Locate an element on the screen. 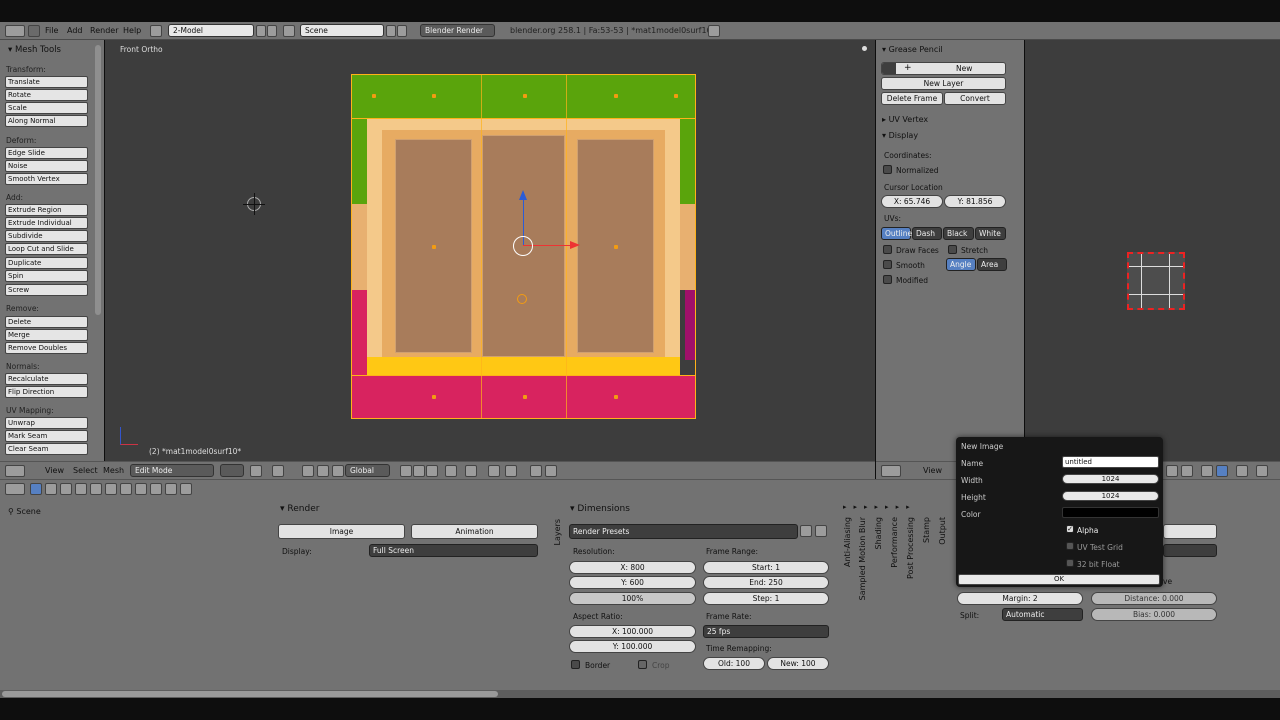  uv-snap-icon is located at coordinates (1242, 471).